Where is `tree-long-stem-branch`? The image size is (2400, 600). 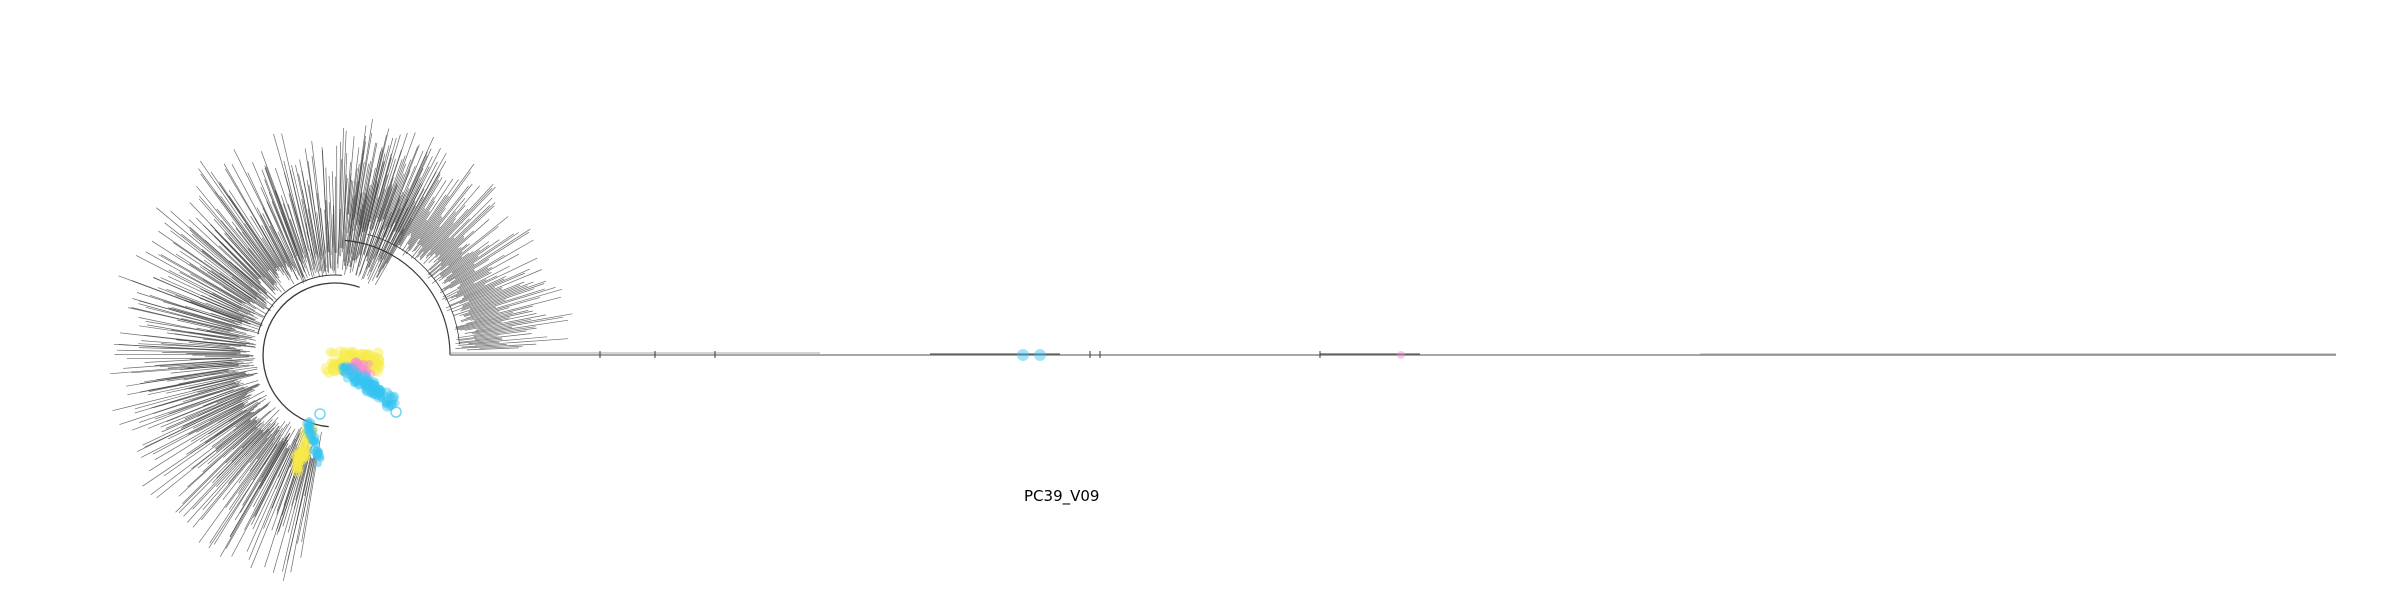 tree-long-stem-branch is located at coordinates (1393, 354).